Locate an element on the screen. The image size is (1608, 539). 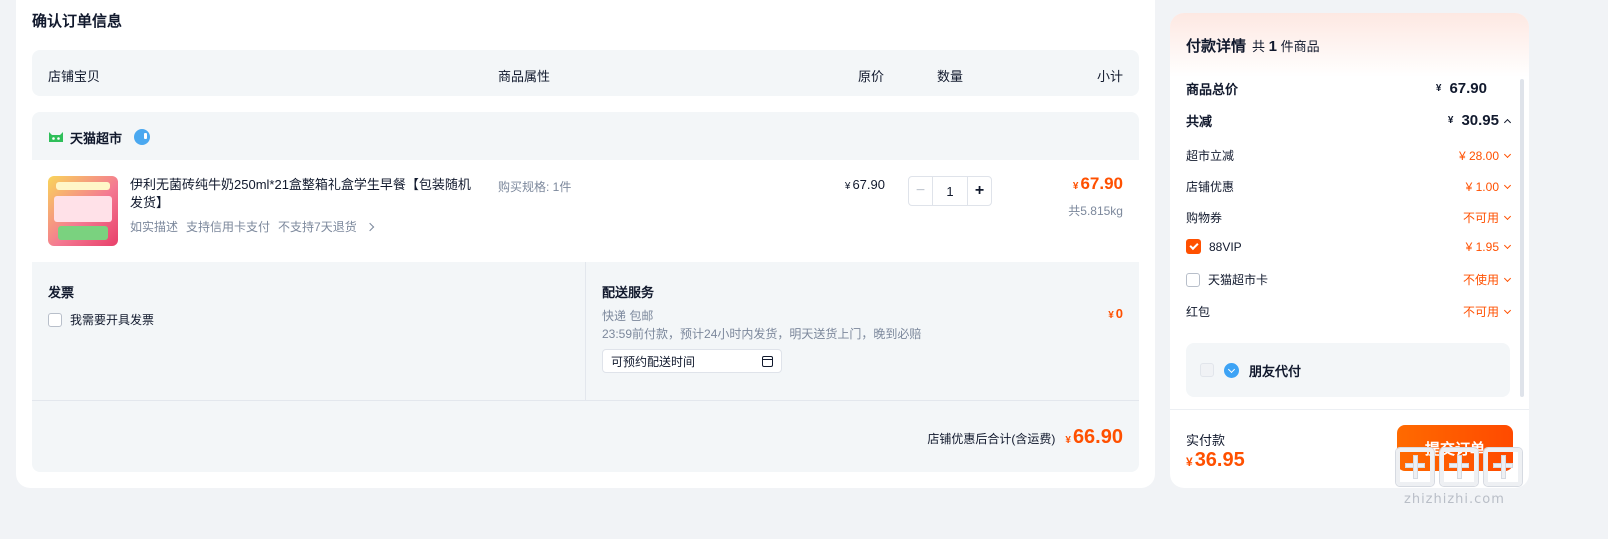
invoice-title: 发票 is located at coordinates (61, 292).